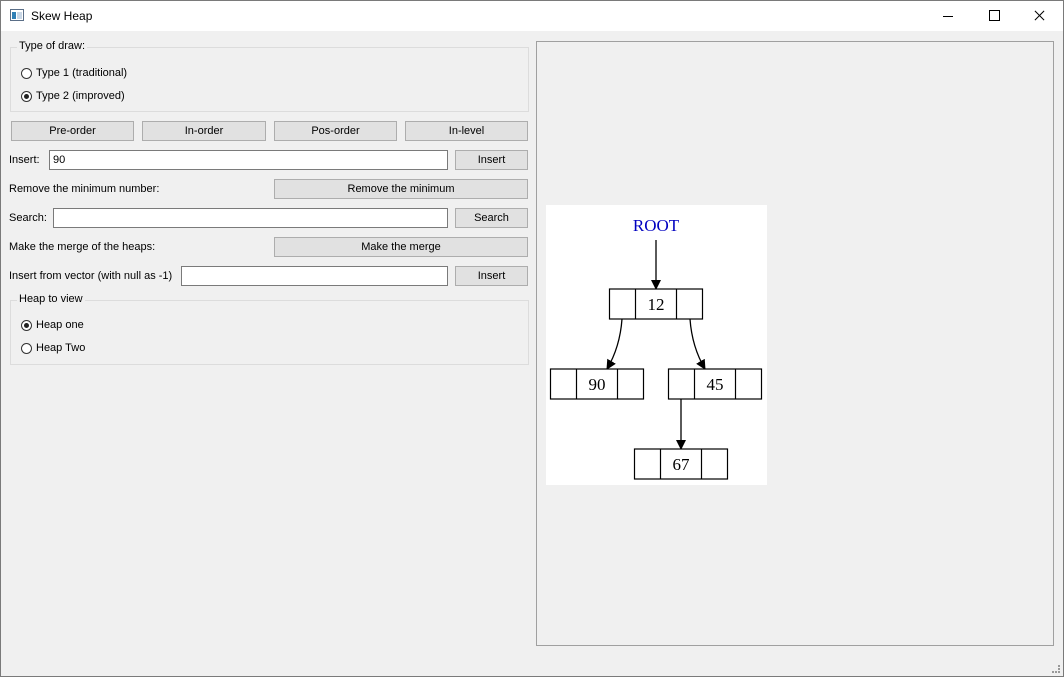 This screenshot has height=677, width=1064. Describe the element at coordinates (656, 225) in the screenshot. I see `root-label: ROOT` at that location.